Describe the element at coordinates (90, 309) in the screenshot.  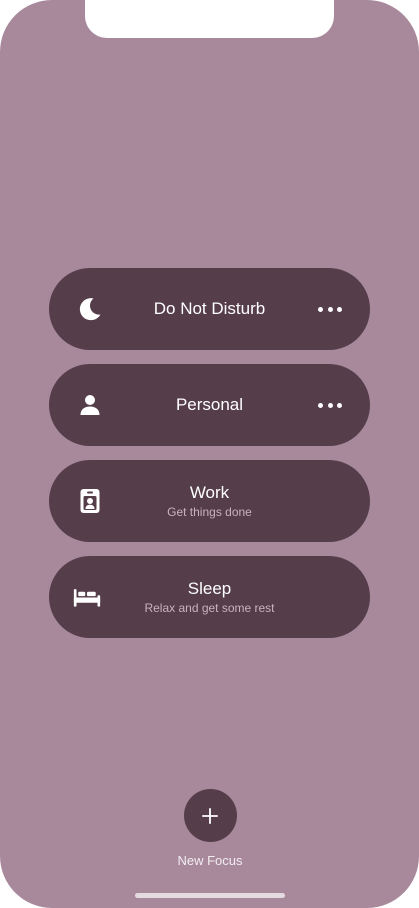
I see `moon-icon` at that location.